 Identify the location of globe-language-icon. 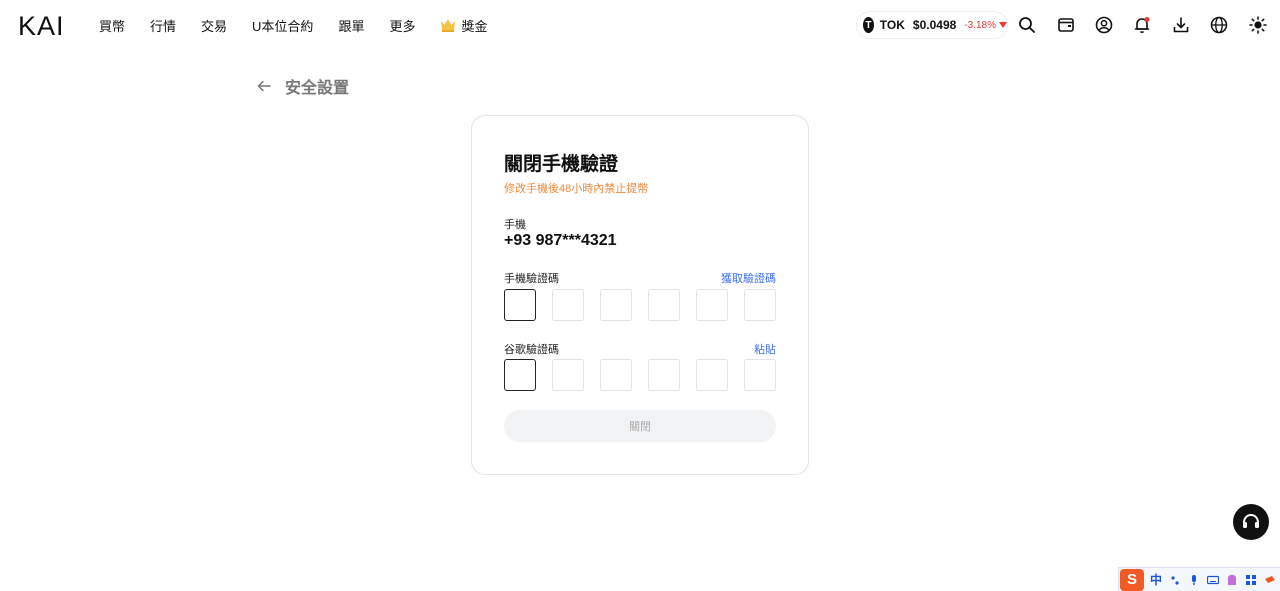
(1219, 25).